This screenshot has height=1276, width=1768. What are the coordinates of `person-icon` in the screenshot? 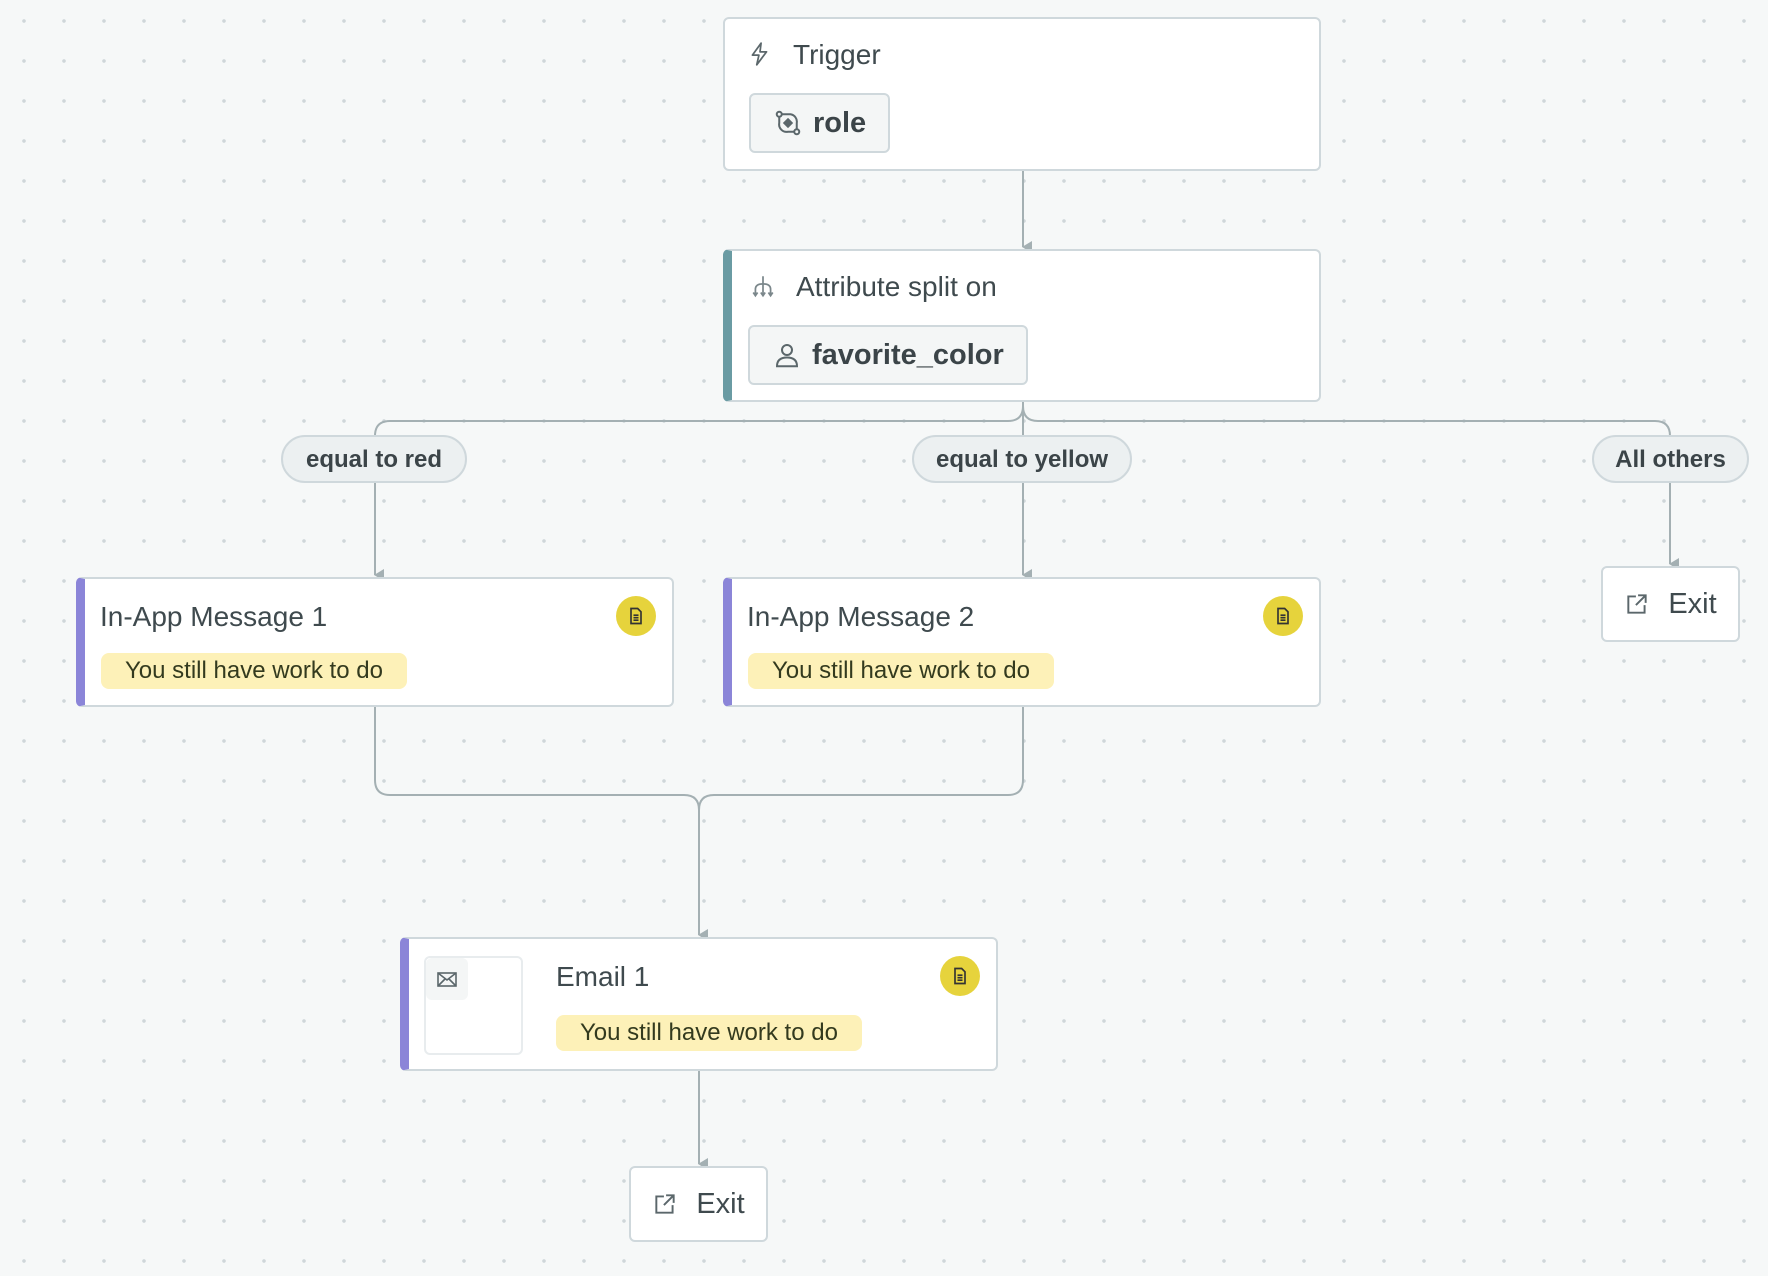 It's located at (787, 356).